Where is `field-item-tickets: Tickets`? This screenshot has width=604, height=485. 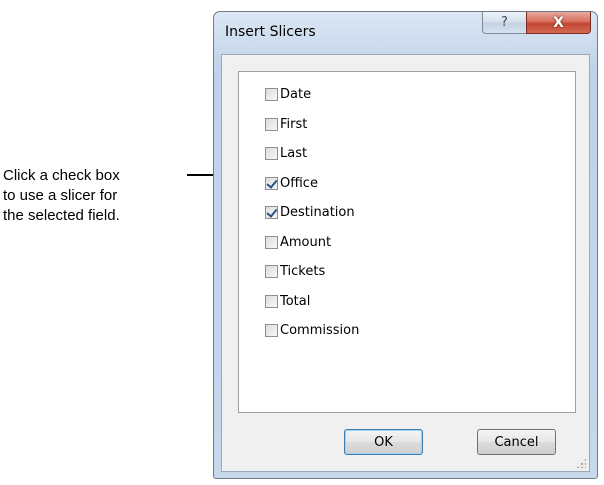 field-item-tickets: Tickets is located at coordinates (312, 272).